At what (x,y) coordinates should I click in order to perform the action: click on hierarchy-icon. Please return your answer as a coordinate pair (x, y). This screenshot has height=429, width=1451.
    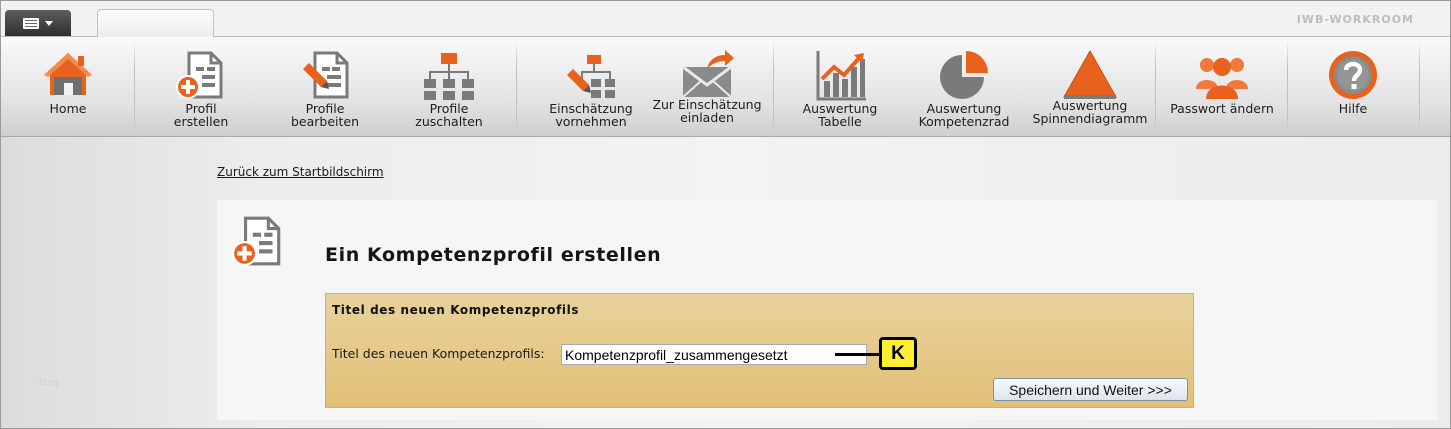
    Looking at the image, I should click on (449, 76).